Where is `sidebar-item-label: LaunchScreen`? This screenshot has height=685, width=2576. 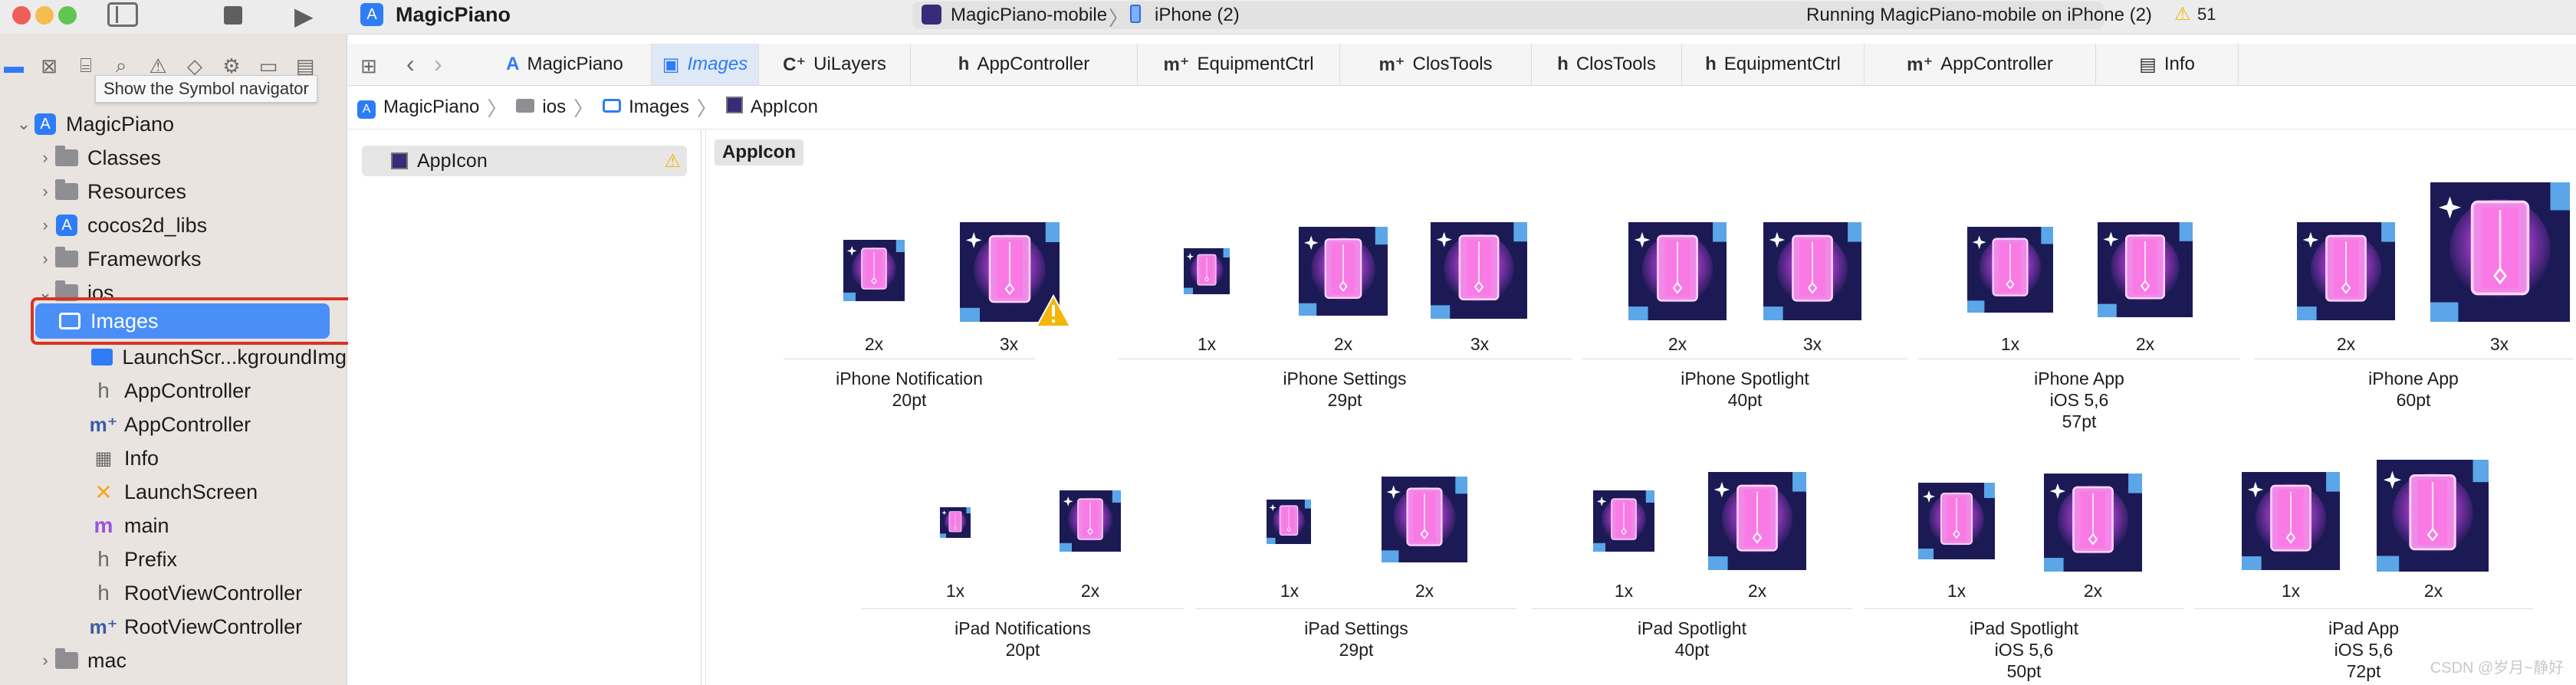
sidebar-item-label: LaunchScreen is located at coordinates (191, 491).